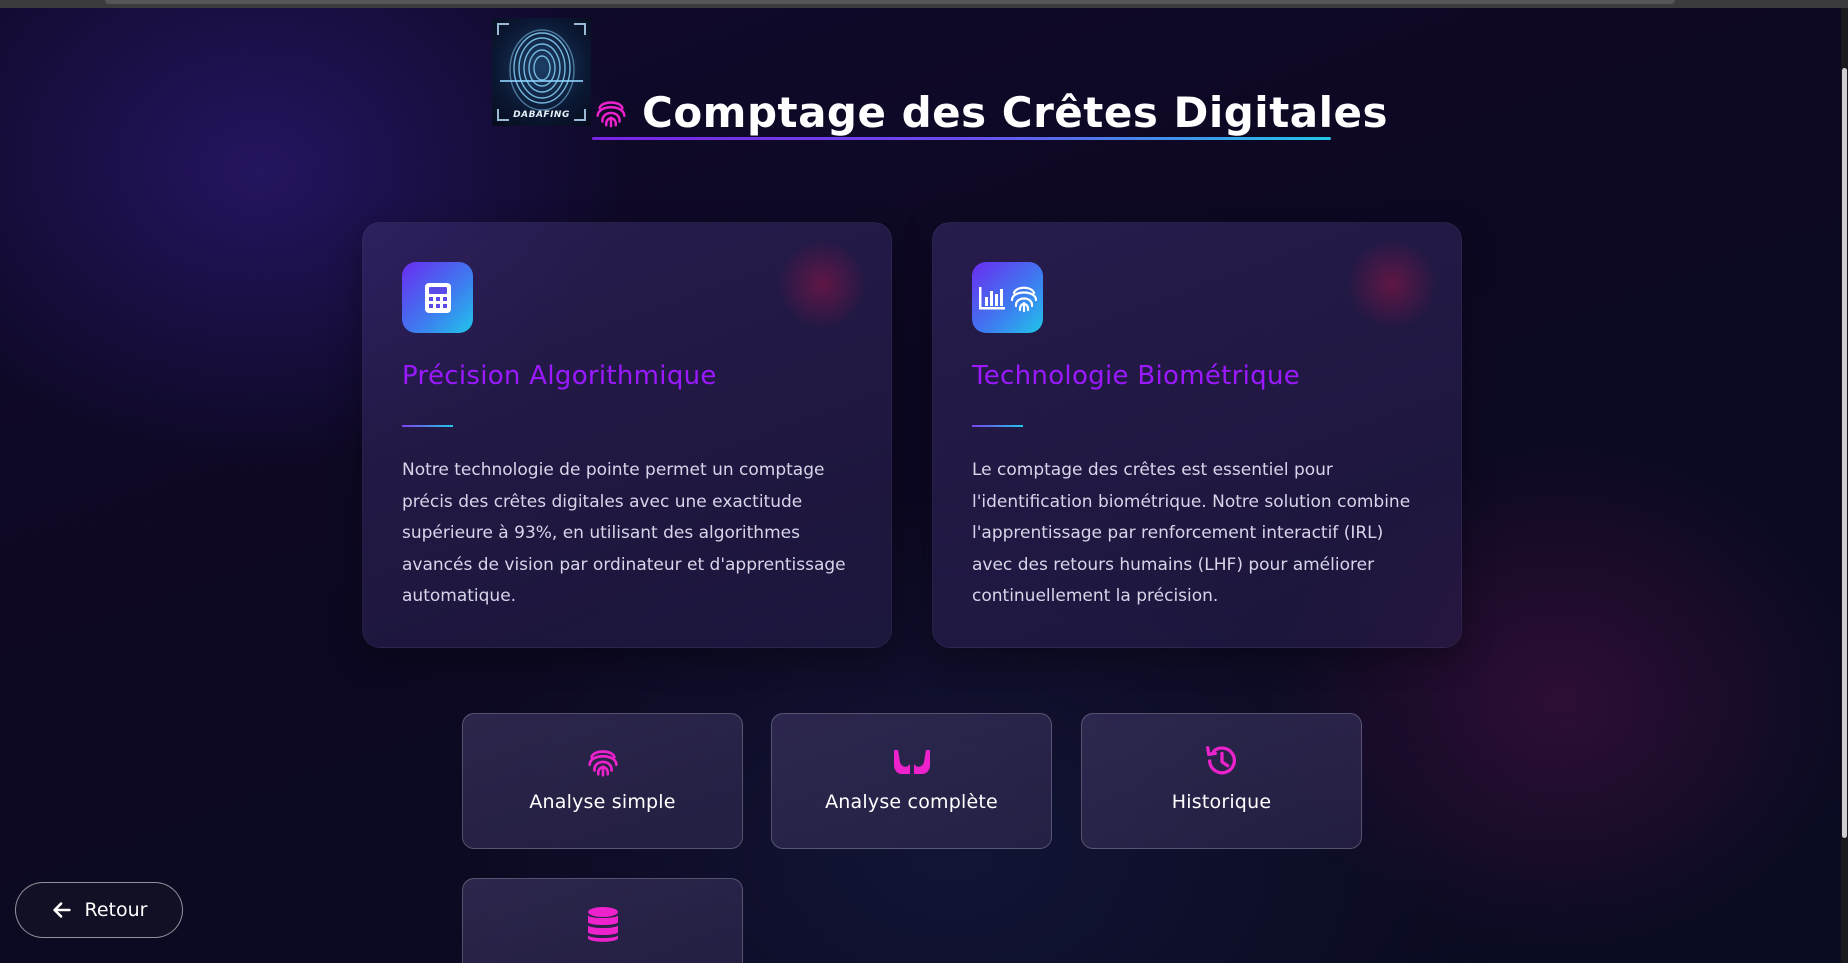 This screenshot has height=963, width=1848. I want to click on hands-icon, so click(911, 762).